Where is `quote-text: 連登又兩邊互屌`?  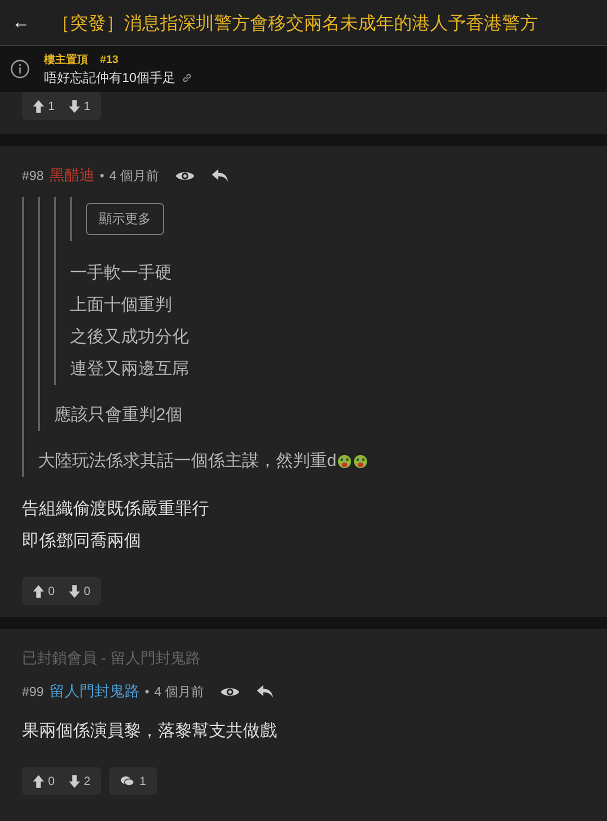 quote-text: 連登又兩邊互屌 is located at coordinates (130, 369).